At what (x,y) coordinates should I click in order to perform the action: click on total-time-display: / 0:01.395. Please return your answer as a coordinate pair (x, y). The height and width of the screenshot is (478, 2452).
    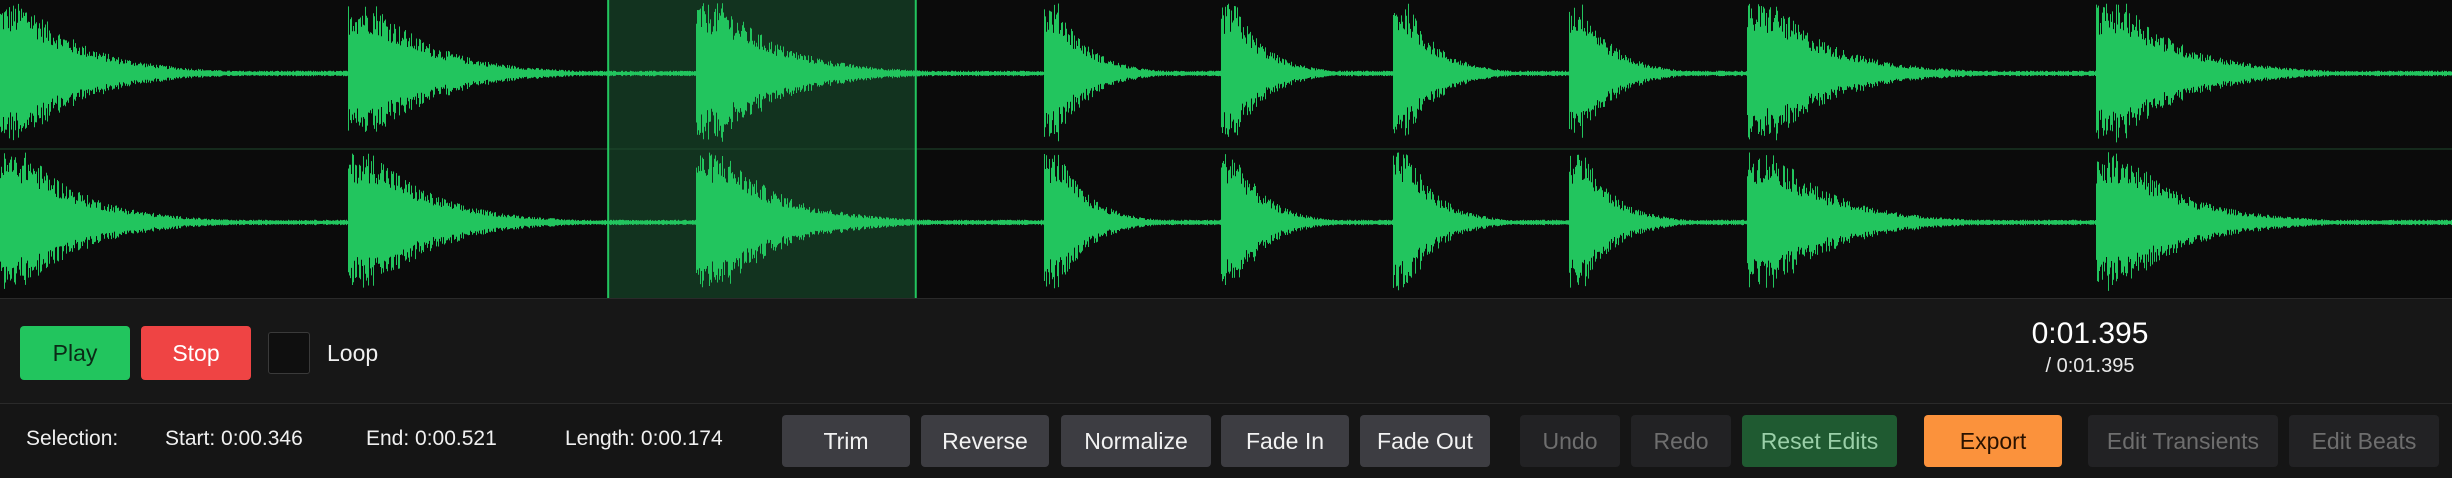
    Looking at the image, I should click on (2090, 366).